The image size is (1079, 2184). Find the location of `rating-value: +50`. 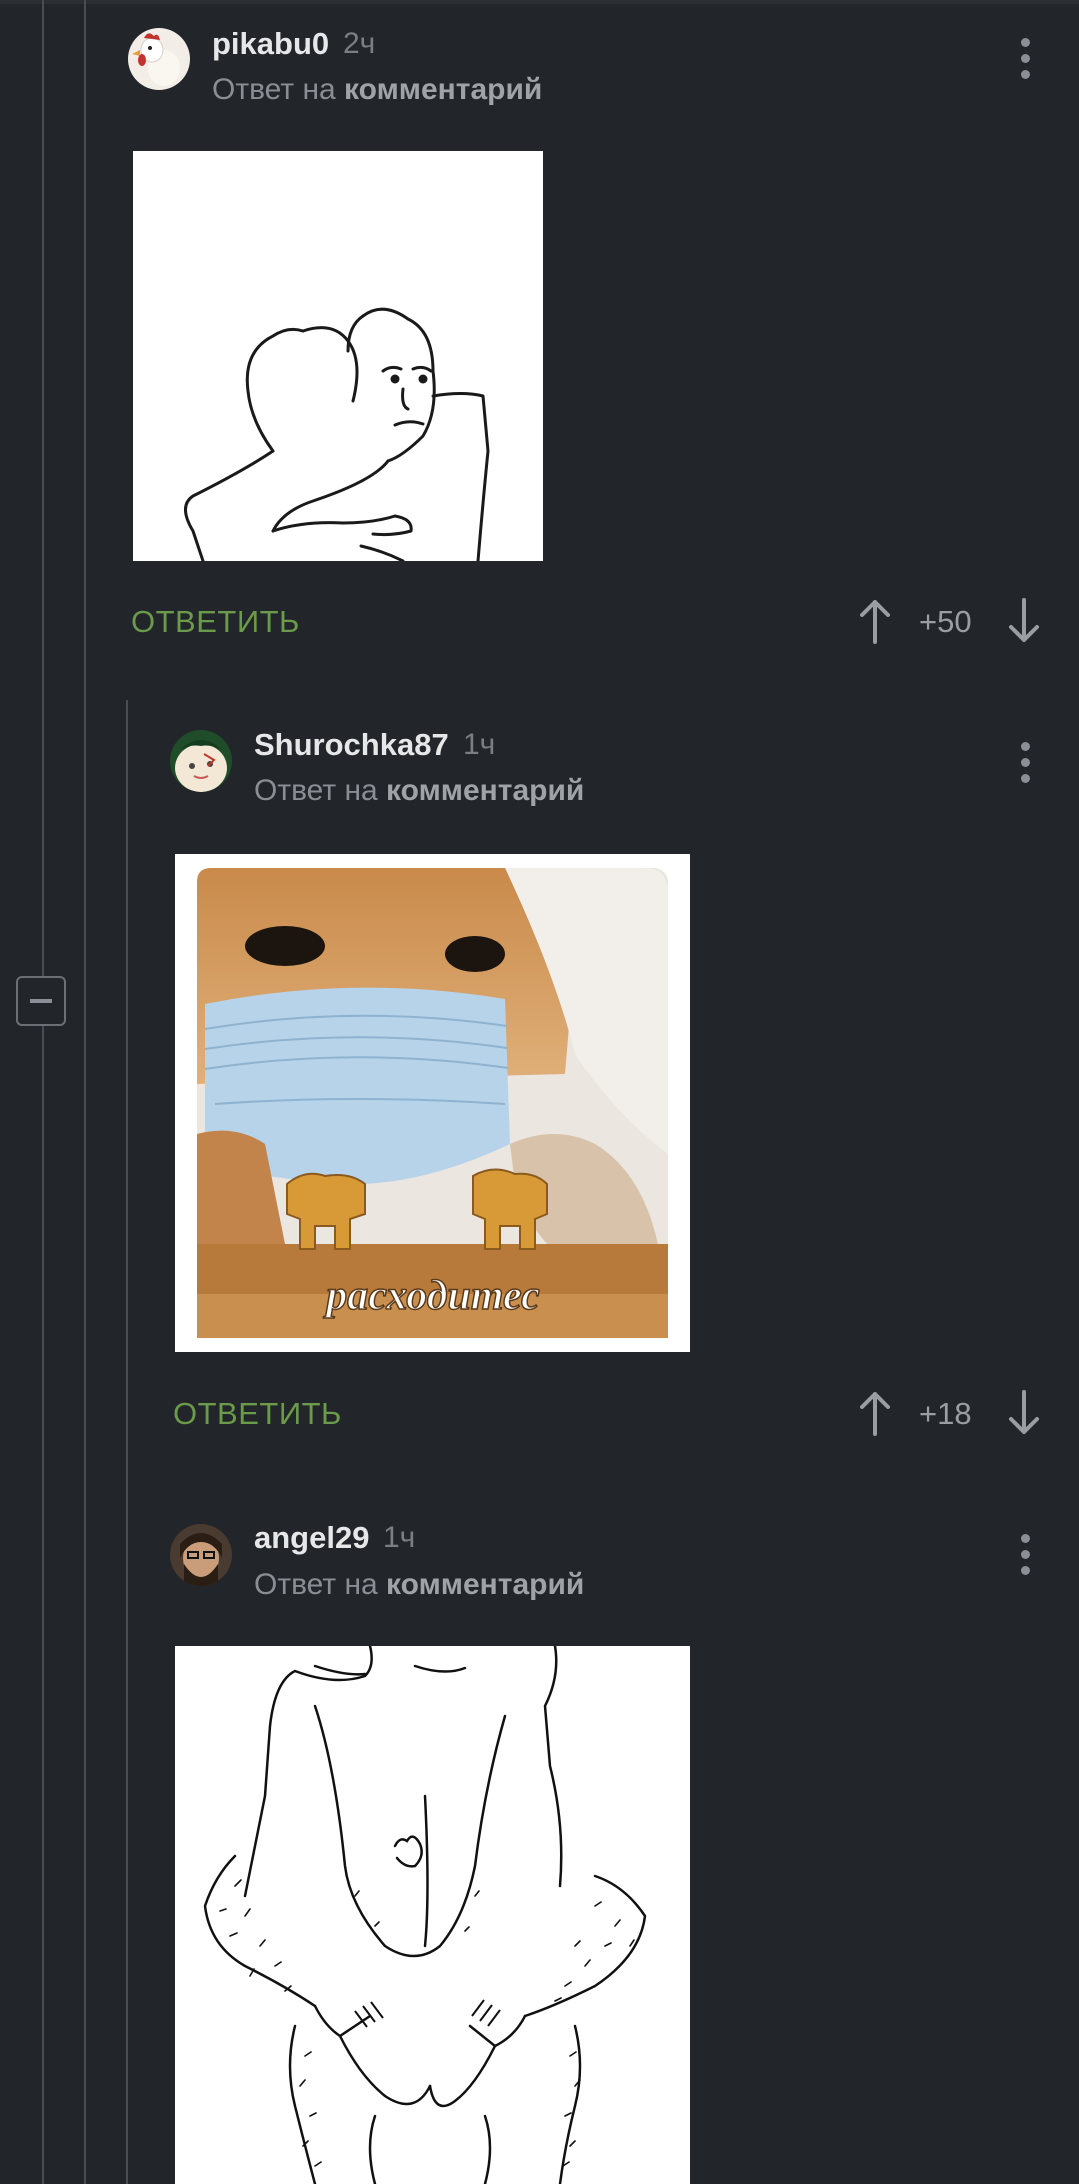

rating-value: +50 is located at coordinates (945, 621).